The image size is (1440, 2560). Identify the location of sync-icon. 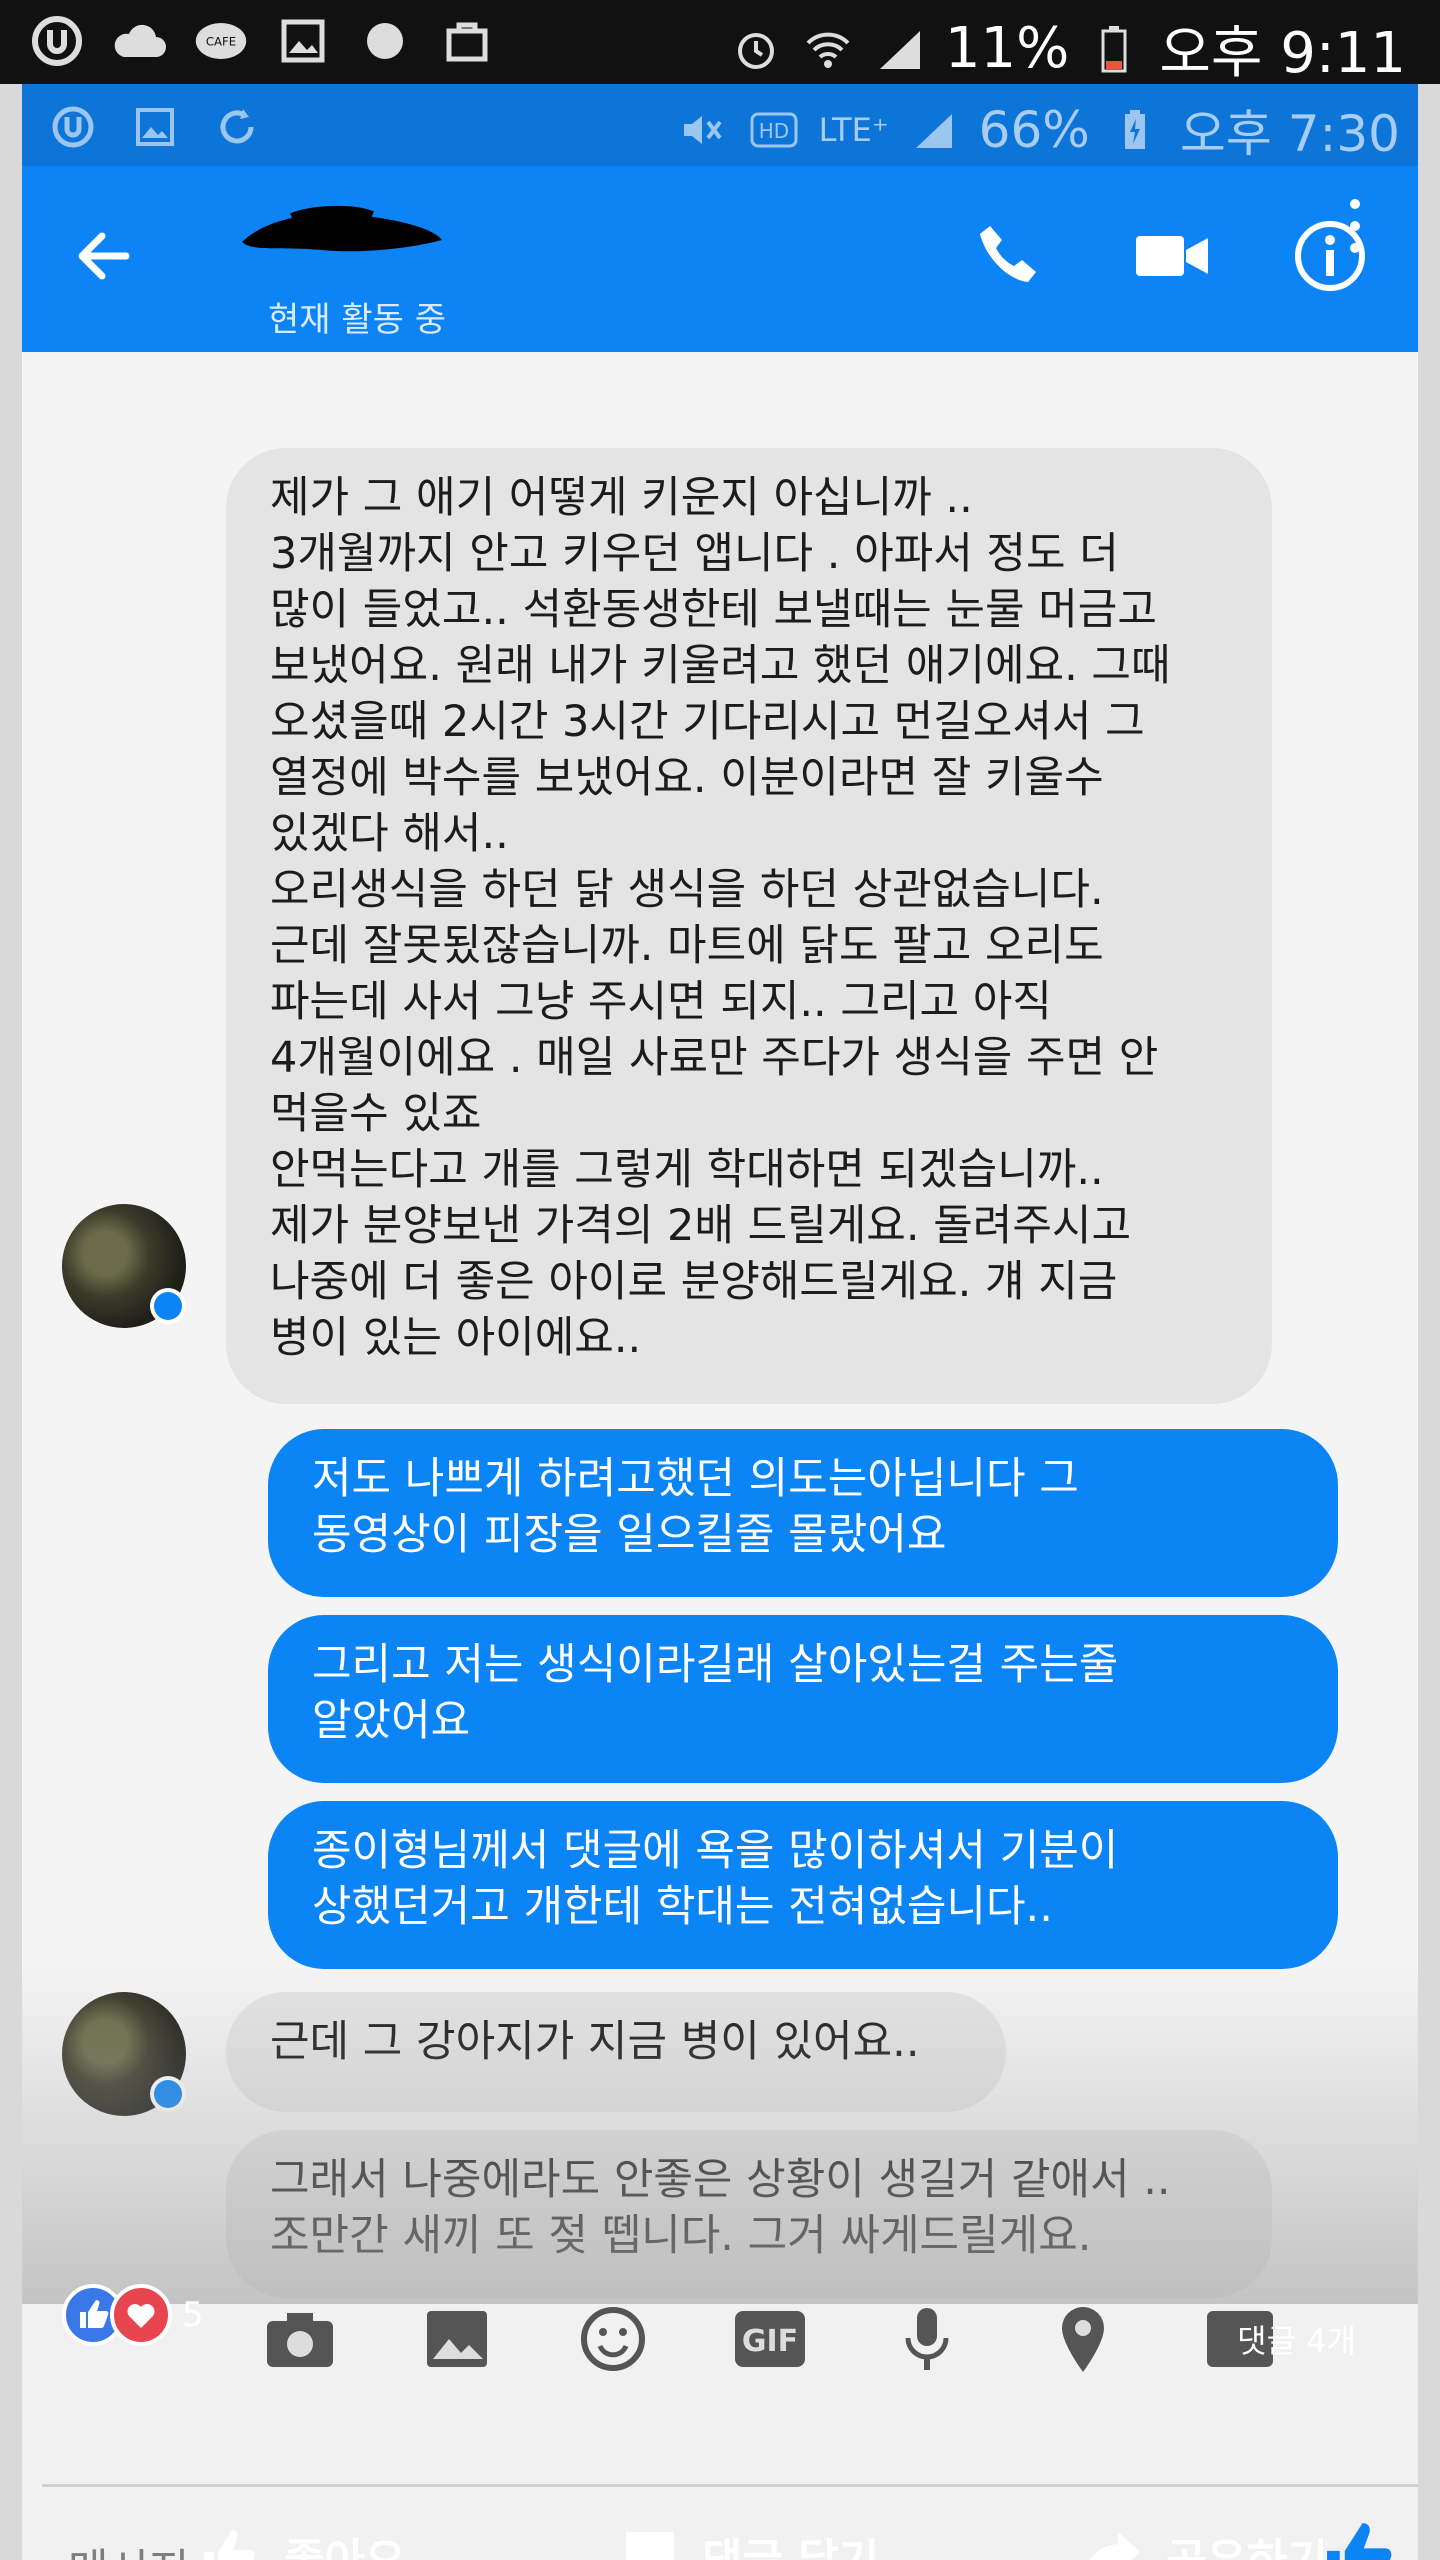
(237, 127).